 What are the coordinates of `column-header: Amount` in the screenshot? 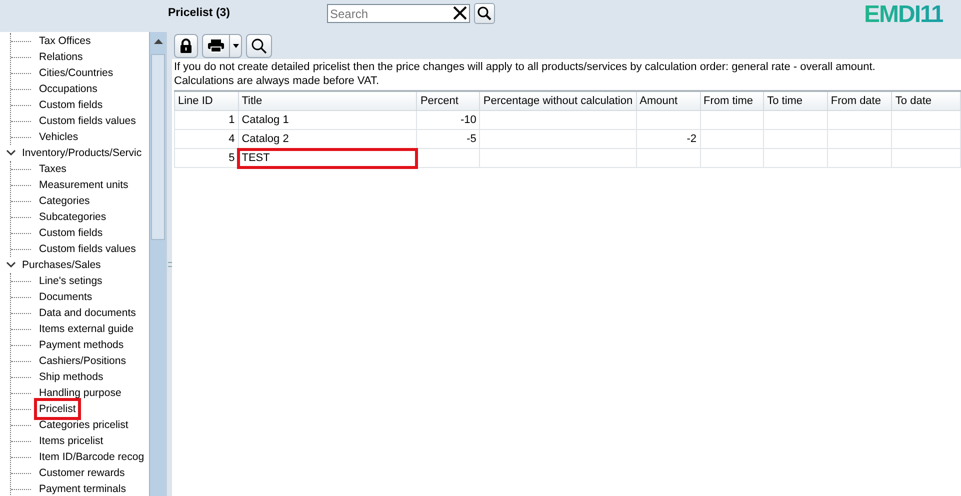 It's located at (668, 100).